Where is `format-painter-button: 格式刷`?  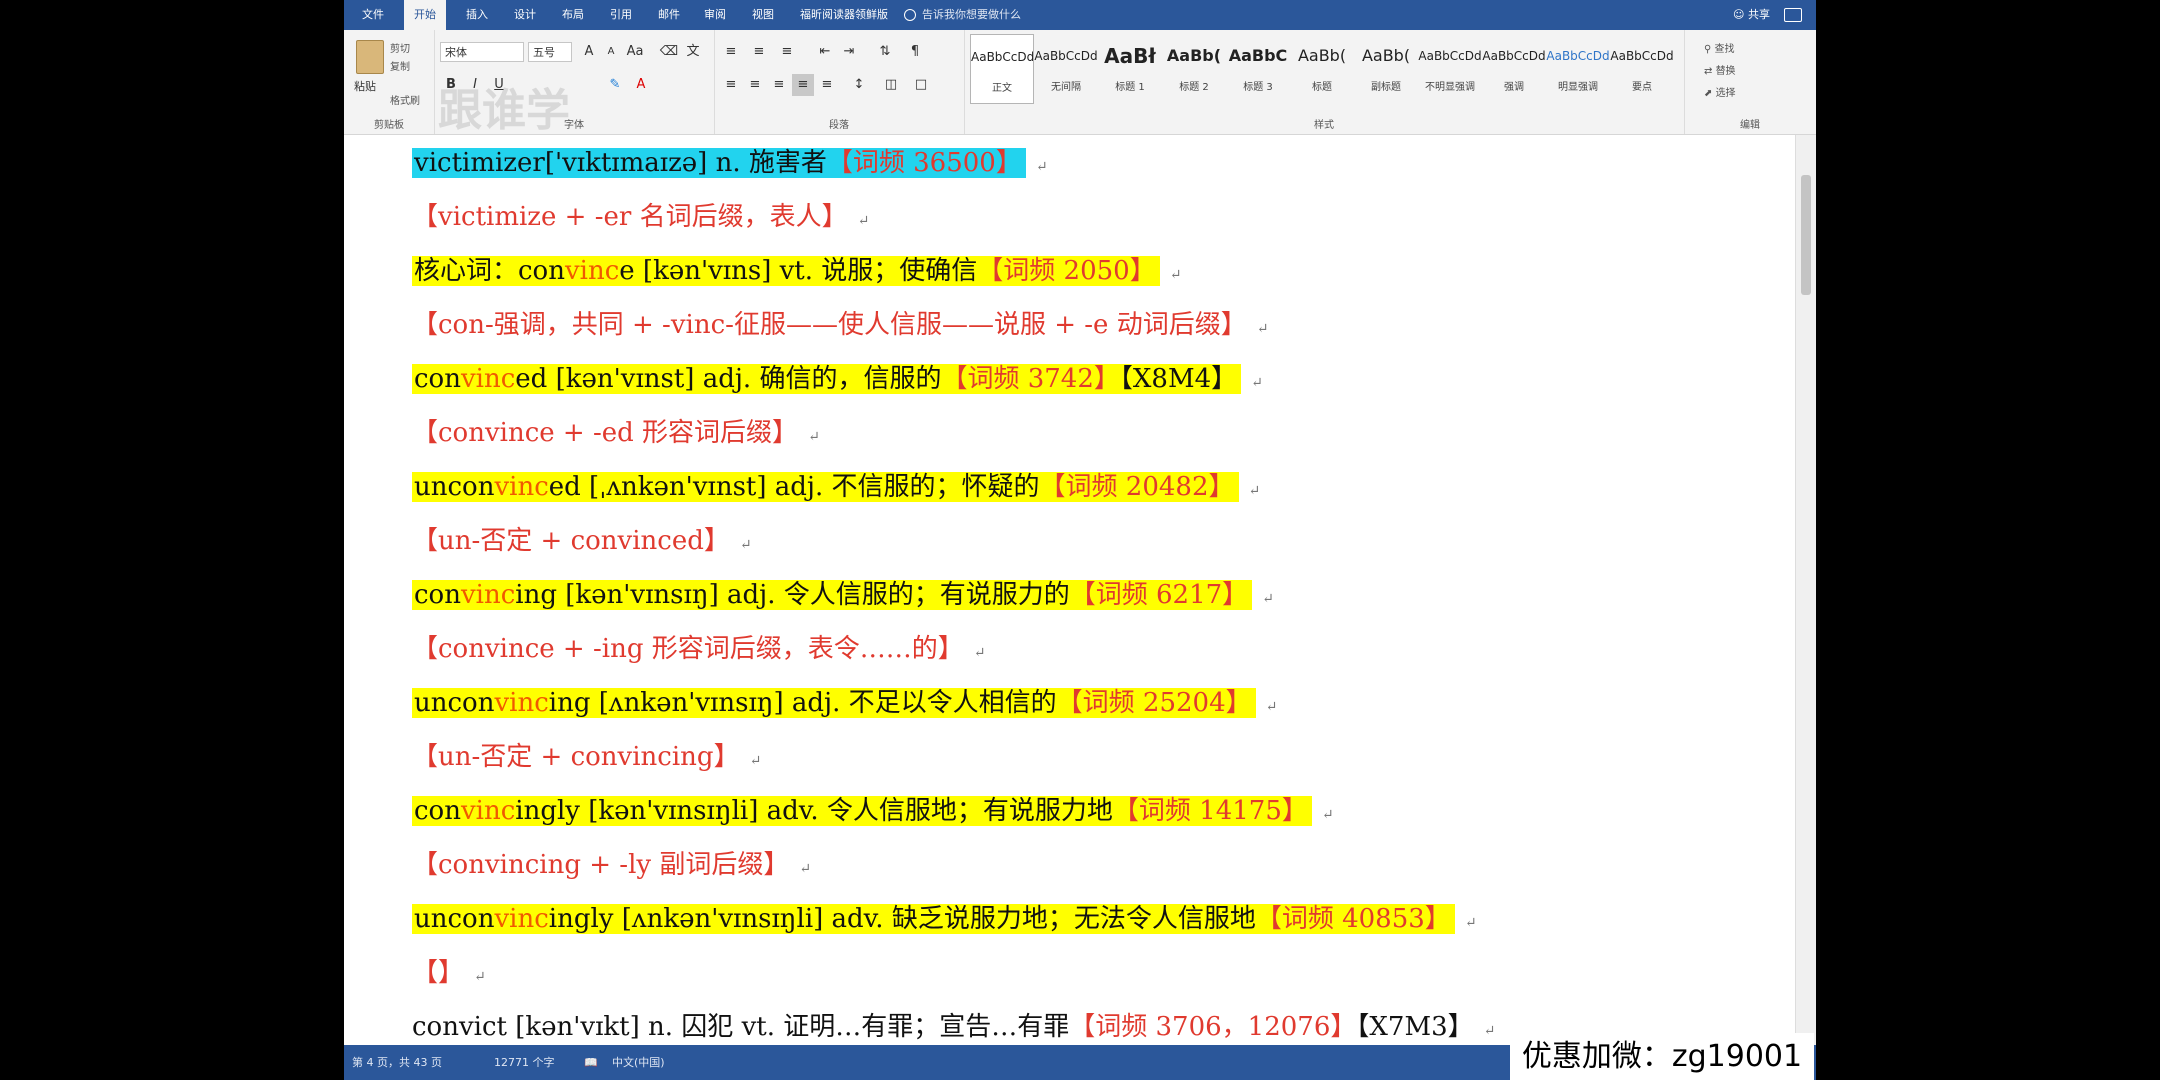
format-painter-button: 格式刷 is located at coordinates (405, 99).